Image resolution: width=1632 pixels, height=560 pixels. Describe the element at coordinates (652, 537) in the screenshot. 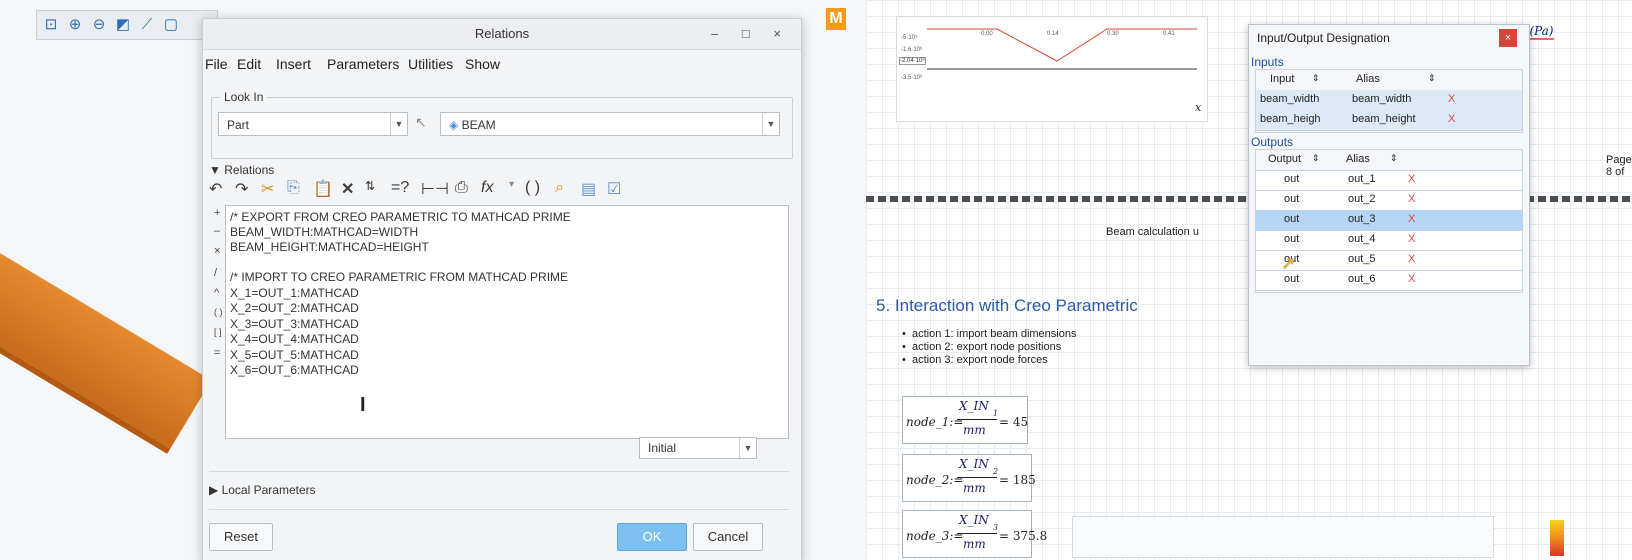

I see `ok-button: OK` at that location.